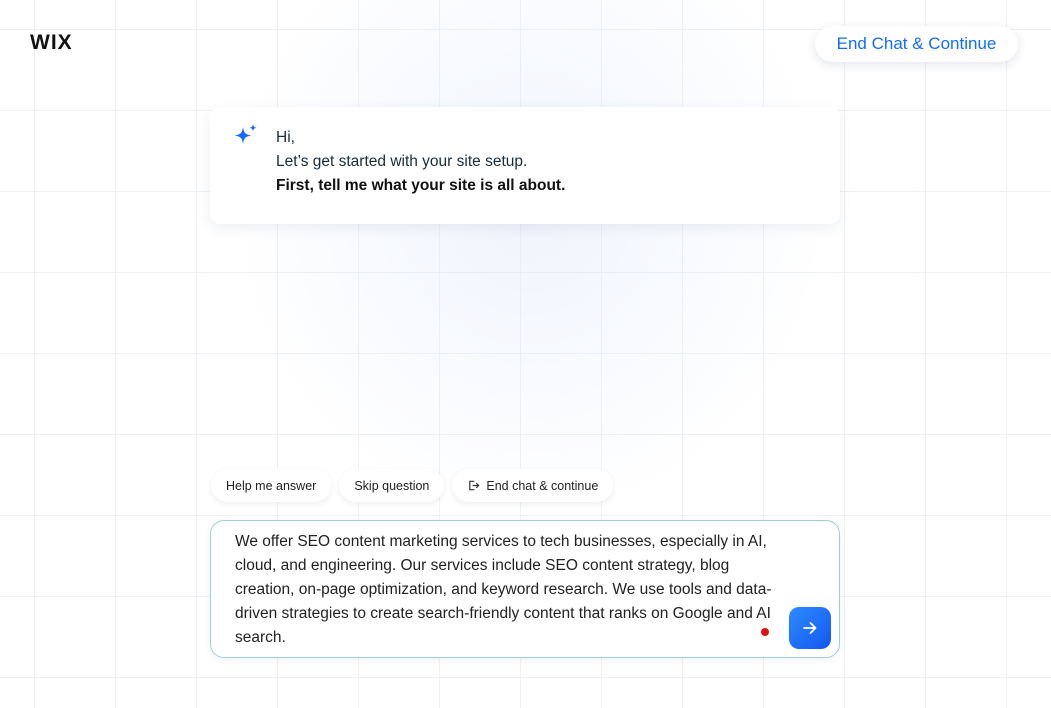  I want to click on arrow-right-icon, so click(810, 628).